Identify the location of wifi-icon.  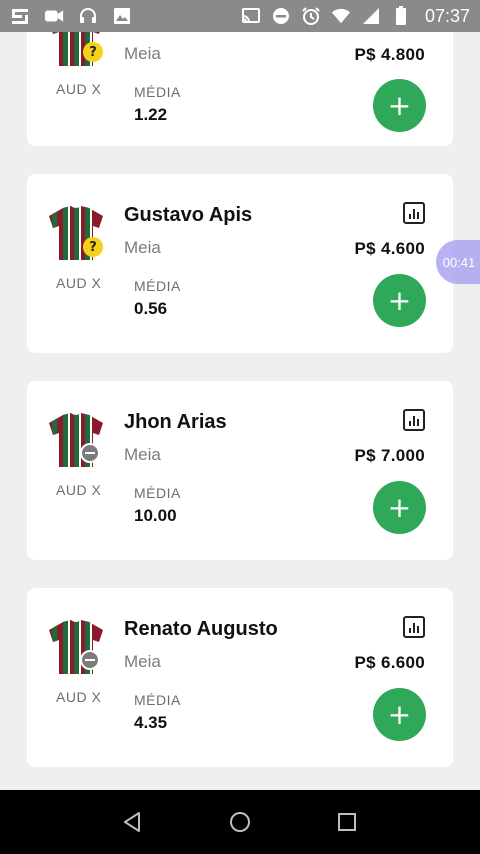
(341, 16).